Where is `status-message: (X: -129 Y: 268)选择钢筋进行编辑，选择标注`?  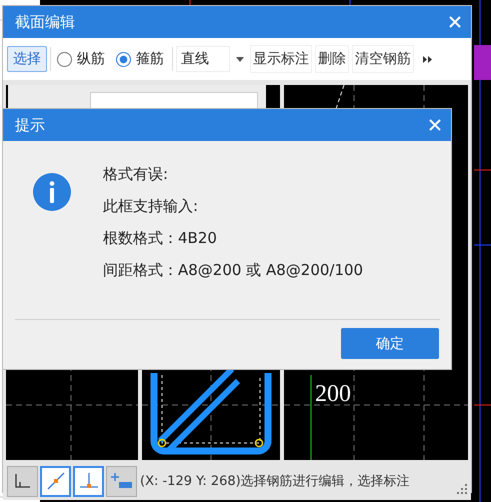
status-message: (X: -129 Y: 268)选择钢筋进行编辑，选择标注 is located at coordinates (275, 481).